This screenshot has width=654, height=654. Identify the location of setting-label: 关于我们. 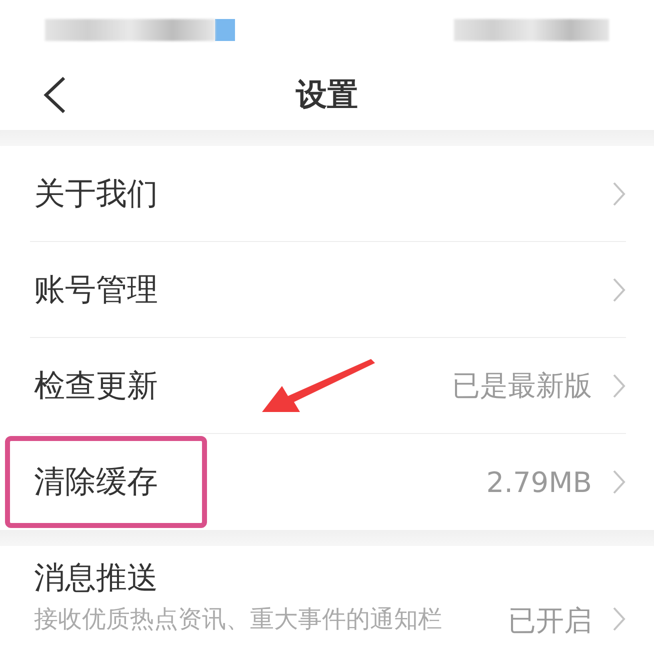
(323, 194).